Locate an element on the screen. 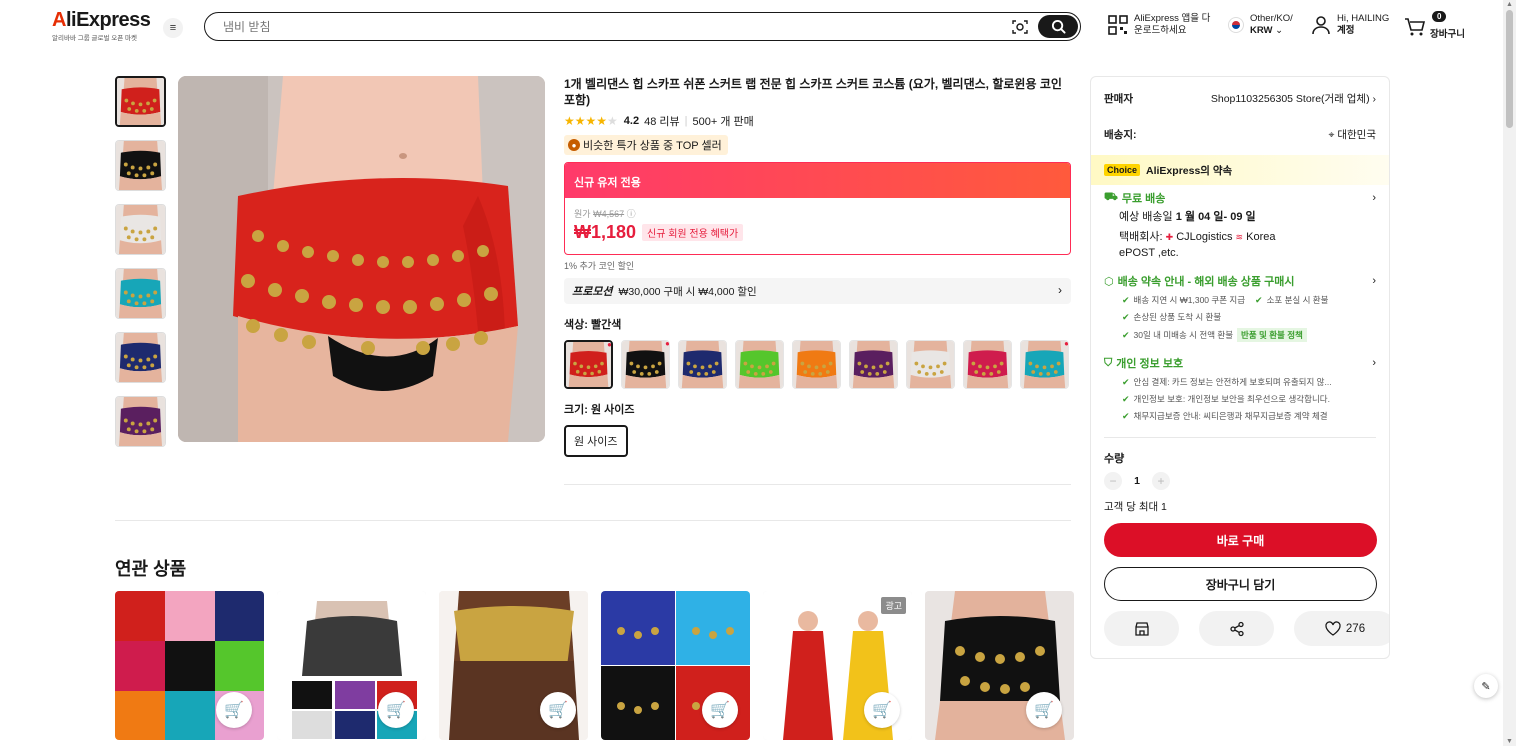 The height and width of the screenshot is (746, 1516). add-to-cart-button: 장바구니 담기 is located at coordinates (1240, 584).